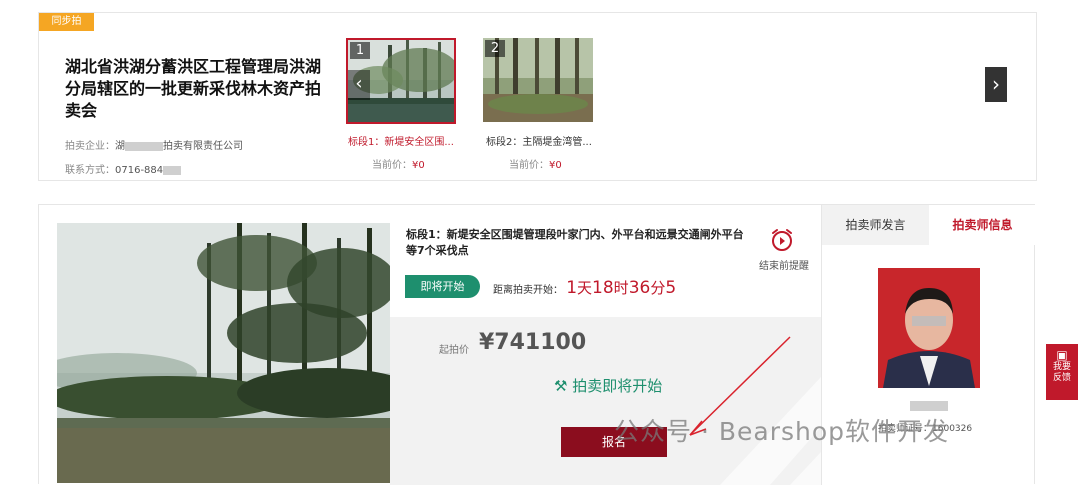 The height and width of the screenshot is (485, 1080). What do you see at coordinates (617, 386) in the screenshot?
I see `auction-soon-text: 拍卖即将开始` at bounding box center [617, 386].